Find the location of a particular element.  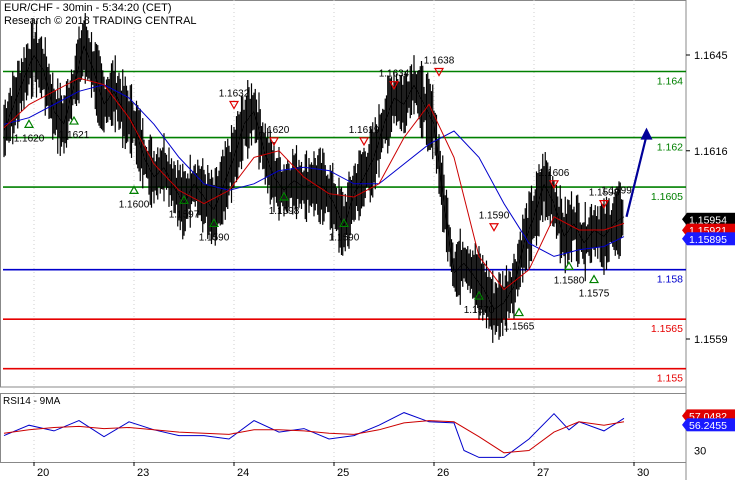

marker-label-9: 1.1619 is located at coordinates (364, 130).